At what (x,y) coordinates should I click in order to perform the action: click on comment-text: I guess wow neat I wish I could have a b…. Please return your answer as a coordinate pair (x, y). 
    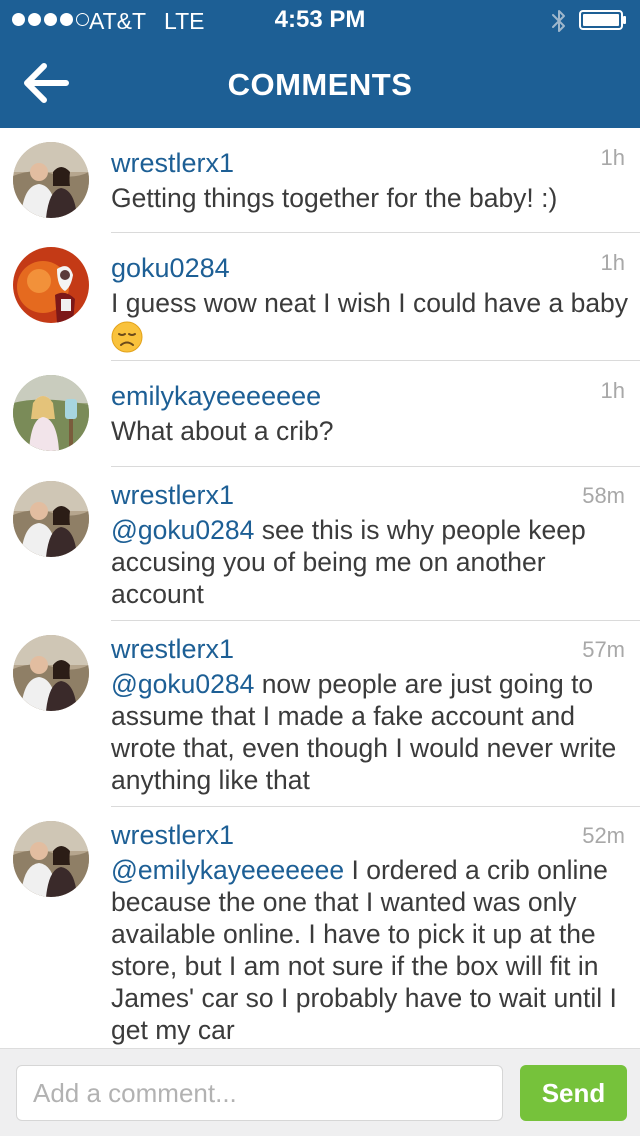
    Looking at the image, I should click on (371, 320).